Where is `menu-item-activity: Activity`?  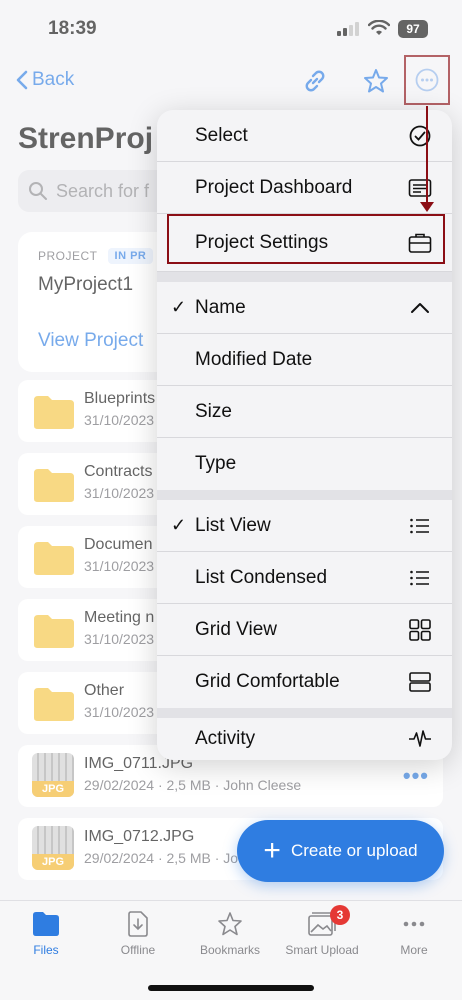 menu-item-activity: Activity is located at coordinates (304, 739).